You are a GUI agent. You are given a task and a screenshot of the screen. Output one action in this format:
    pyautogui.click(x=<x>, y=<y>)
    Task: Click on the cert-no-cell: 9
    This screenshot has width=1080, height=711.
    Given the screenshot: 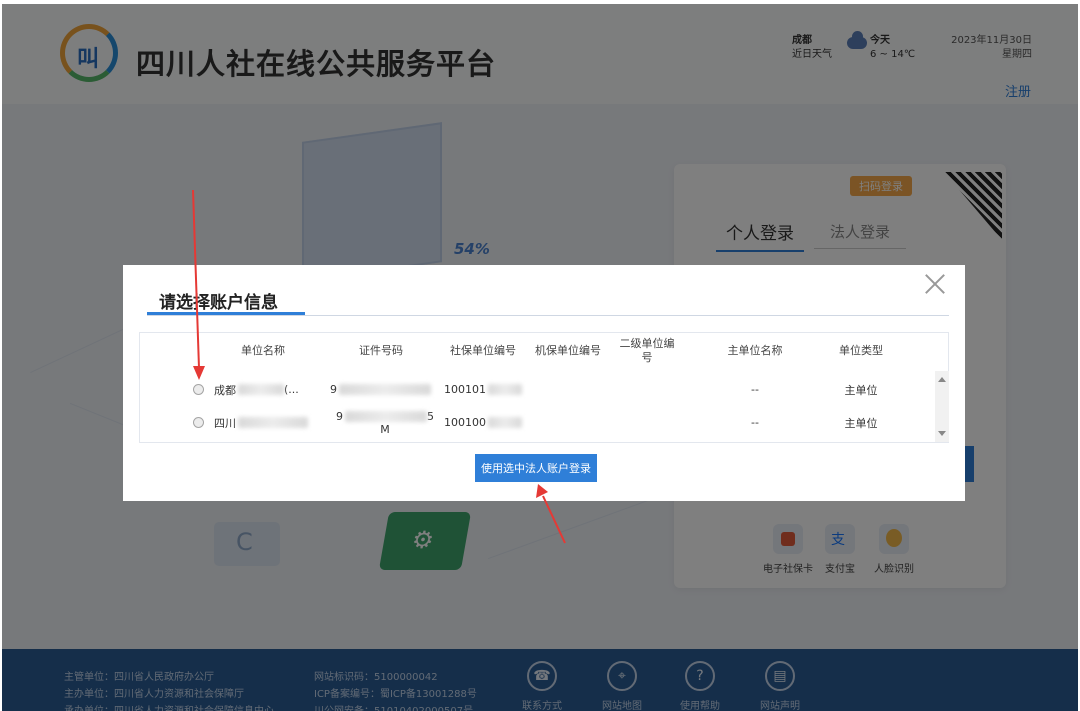 What is the action you would take?
    pyautogui.click(x=385, y=389)
    